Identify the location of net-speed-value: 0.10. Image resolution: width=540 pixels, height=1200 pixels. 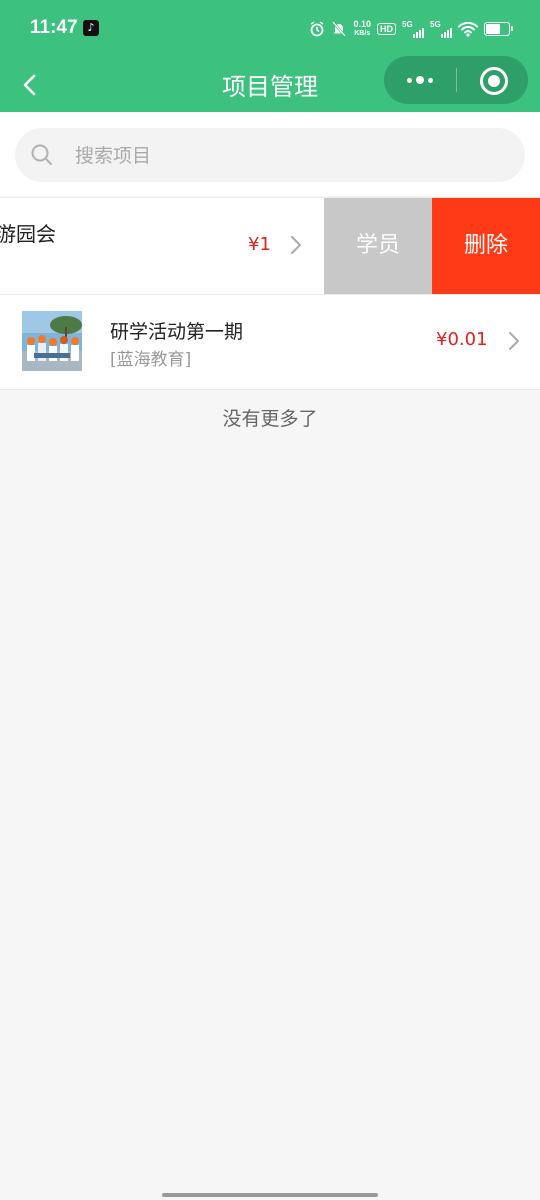
(362, 24).